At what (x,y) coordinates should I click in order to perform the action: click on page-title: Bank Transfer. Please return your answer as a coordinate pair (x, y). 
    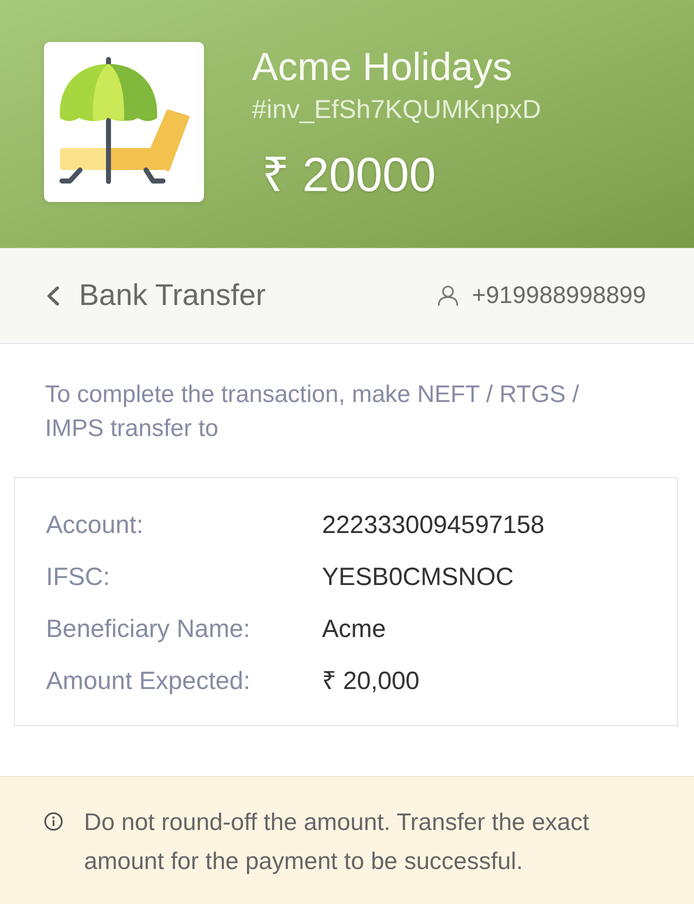
    Looking at the image, I should click on (172, 295).